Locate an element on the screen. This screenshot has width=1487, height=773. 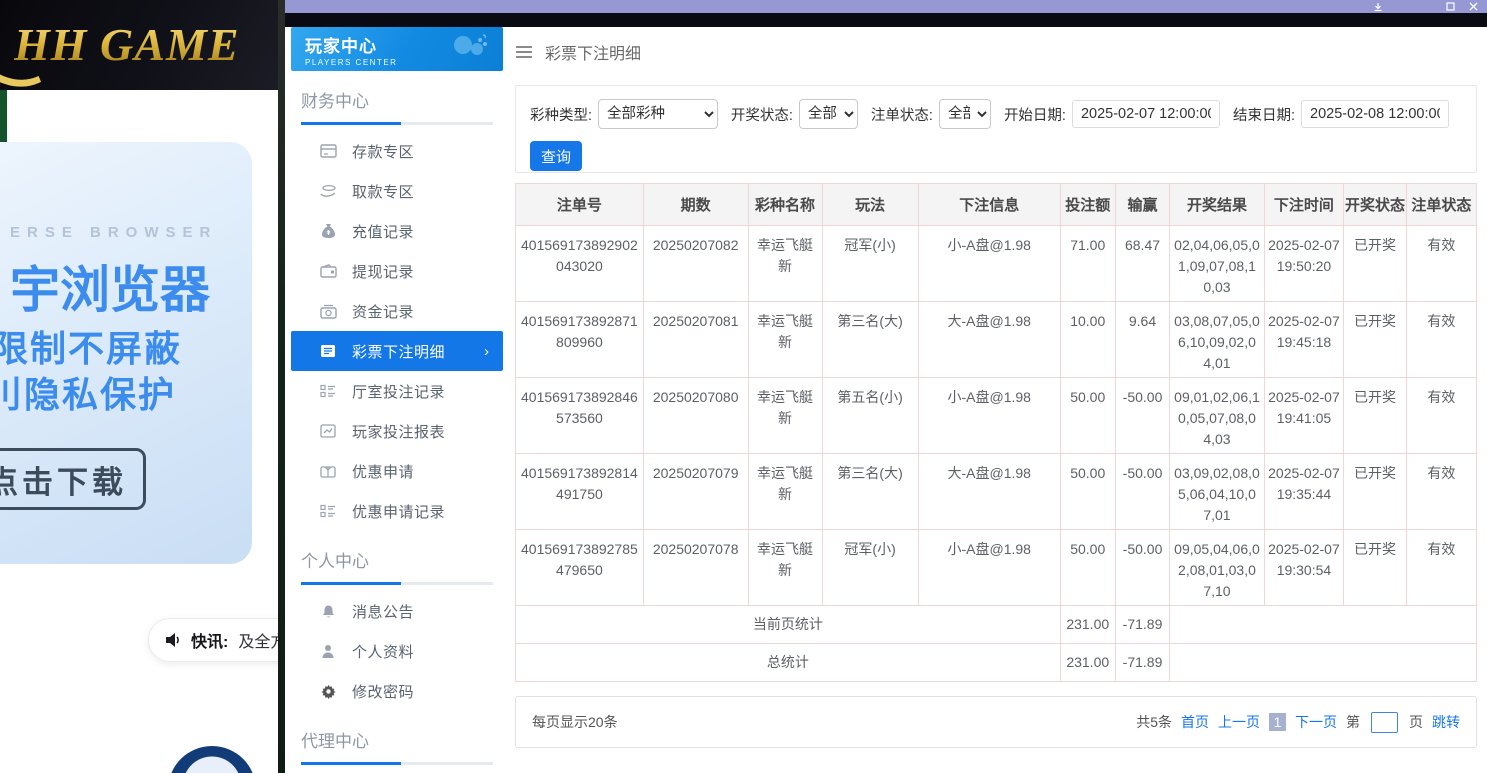
col-draw-result: 开奖结果 is located at coordinates (1217, 204).